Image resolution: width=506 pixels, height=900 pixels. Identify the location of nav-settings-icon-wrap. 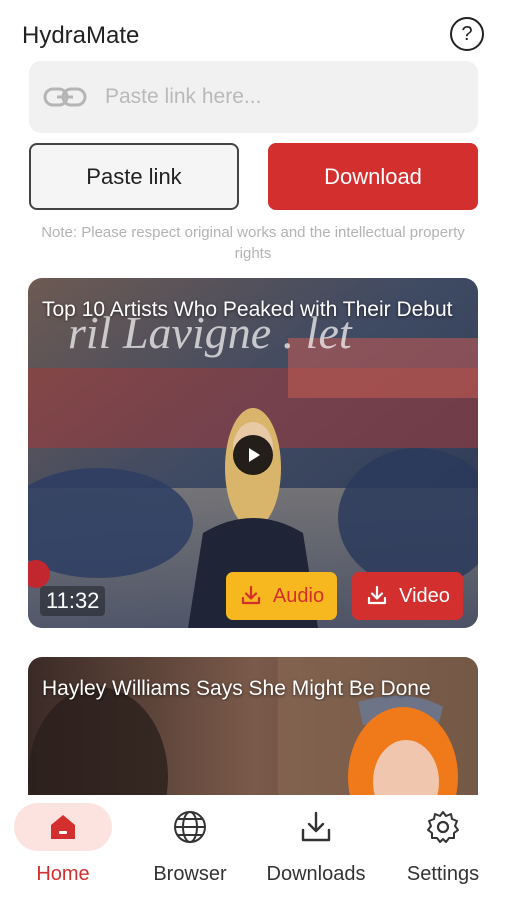
(443, 827).